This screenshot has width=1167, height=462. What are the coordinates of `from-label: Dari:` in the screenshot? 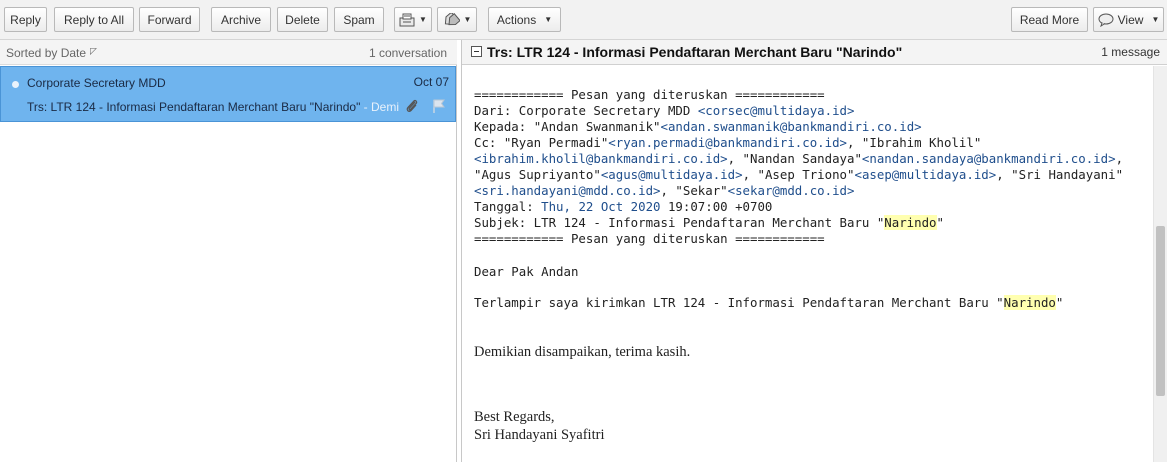 It's located at (496, 110).